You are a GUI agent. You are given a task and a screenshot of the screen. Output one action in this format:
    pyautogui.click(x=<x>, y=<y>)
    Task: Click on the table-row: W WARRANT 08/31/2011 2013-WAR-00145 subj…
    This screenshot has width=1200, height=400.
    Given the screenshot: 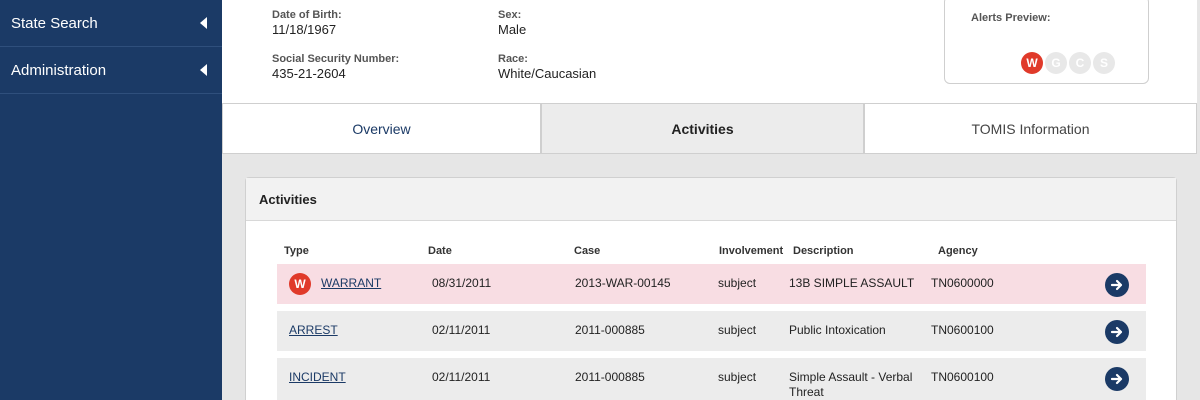 What is the action you would take?
    pyautogui.click(x=711, y=284)
    